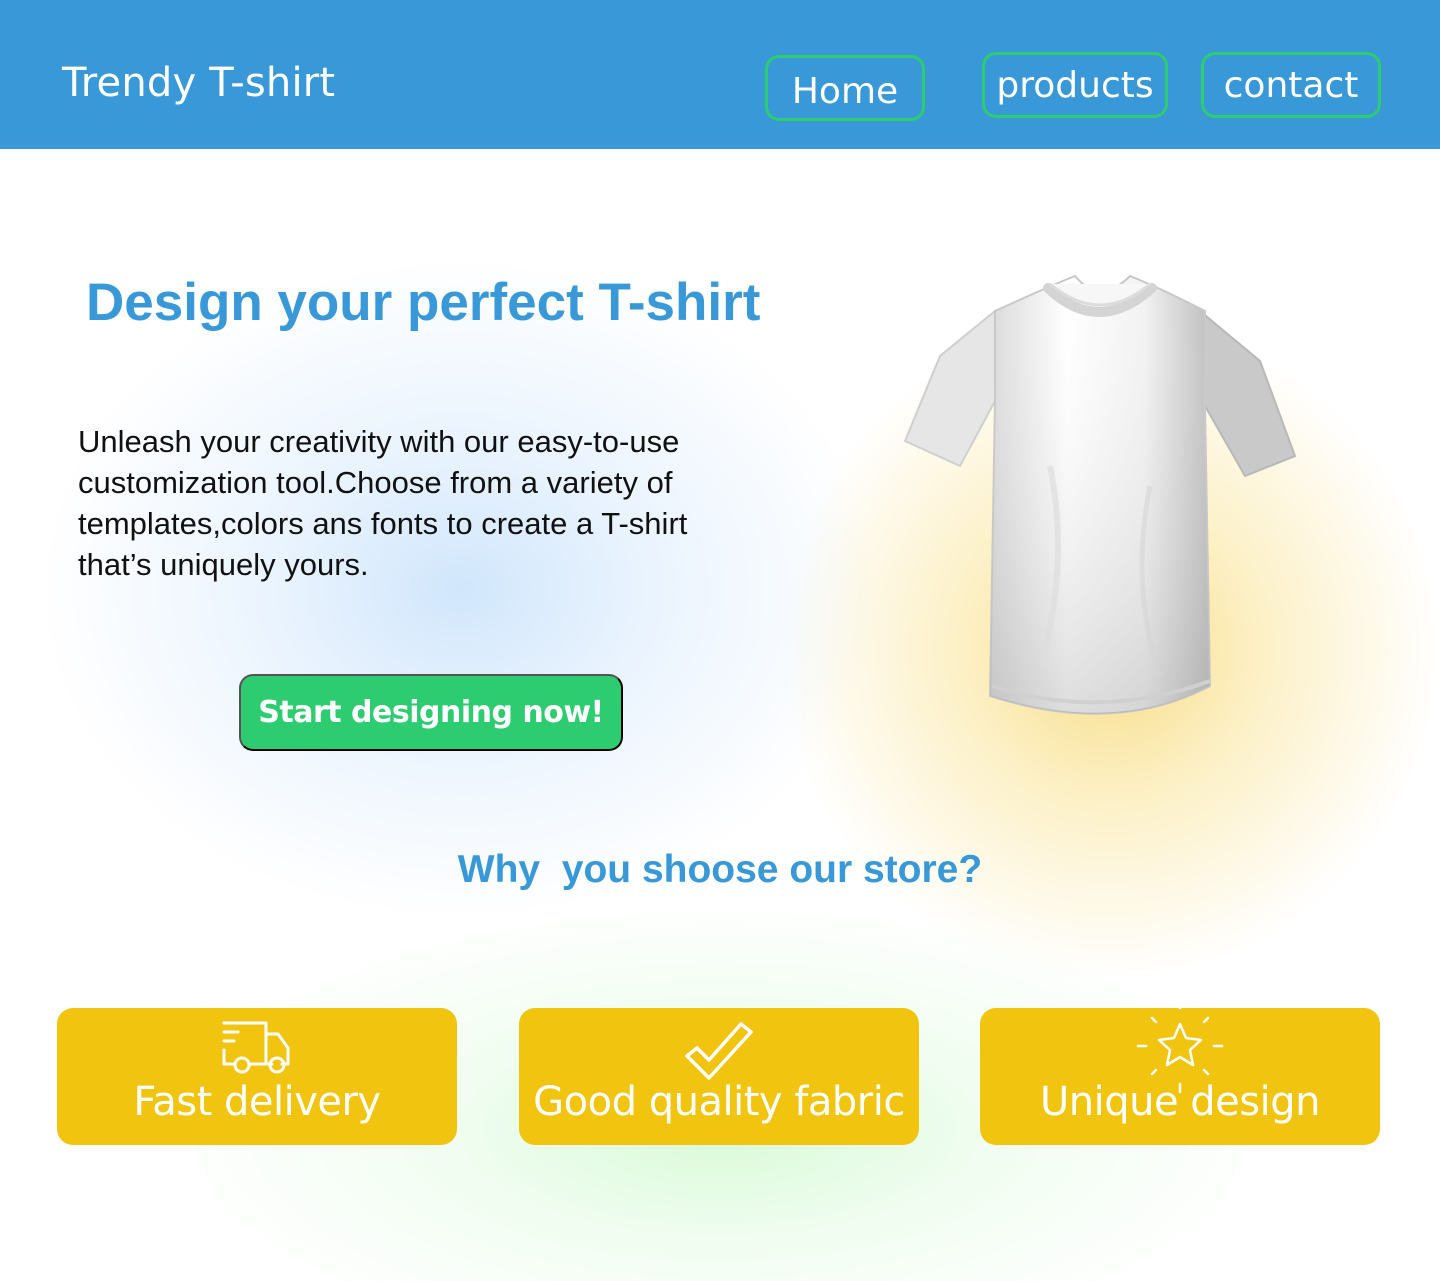 The width and height of the screenshot is (1440, 1281). What do you see at coordinates (1291, 85) in the screenshot?
I see `nav-contact-button: contact` at bounding box center [1291, 85].